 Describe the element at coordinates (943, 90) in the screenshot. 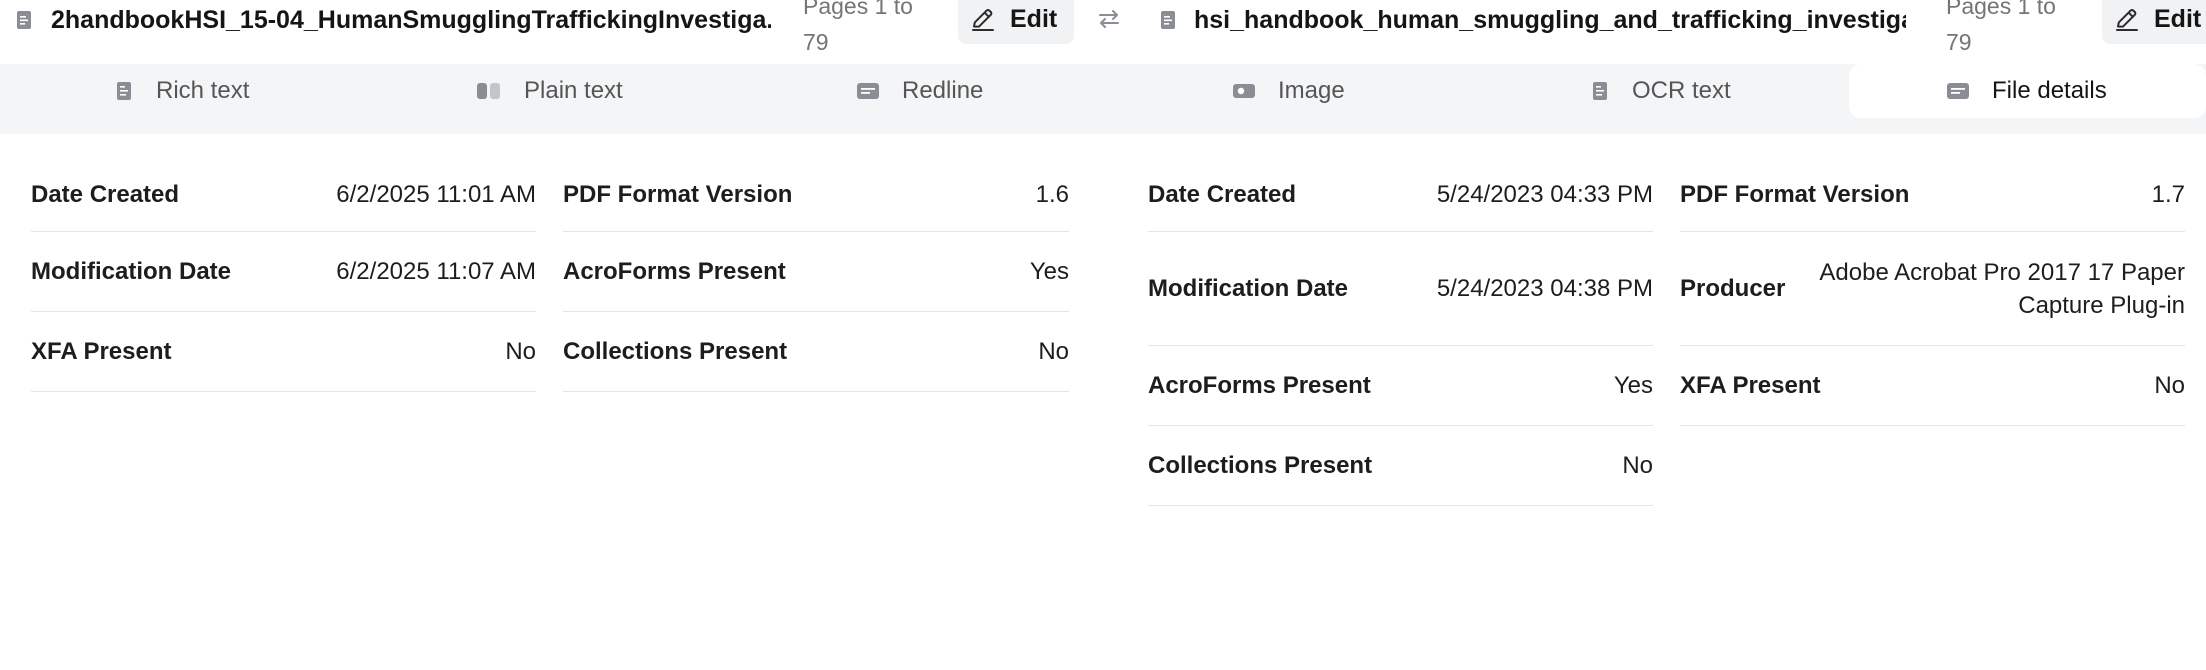

I see `tab-redline-label: Redline` at that location.